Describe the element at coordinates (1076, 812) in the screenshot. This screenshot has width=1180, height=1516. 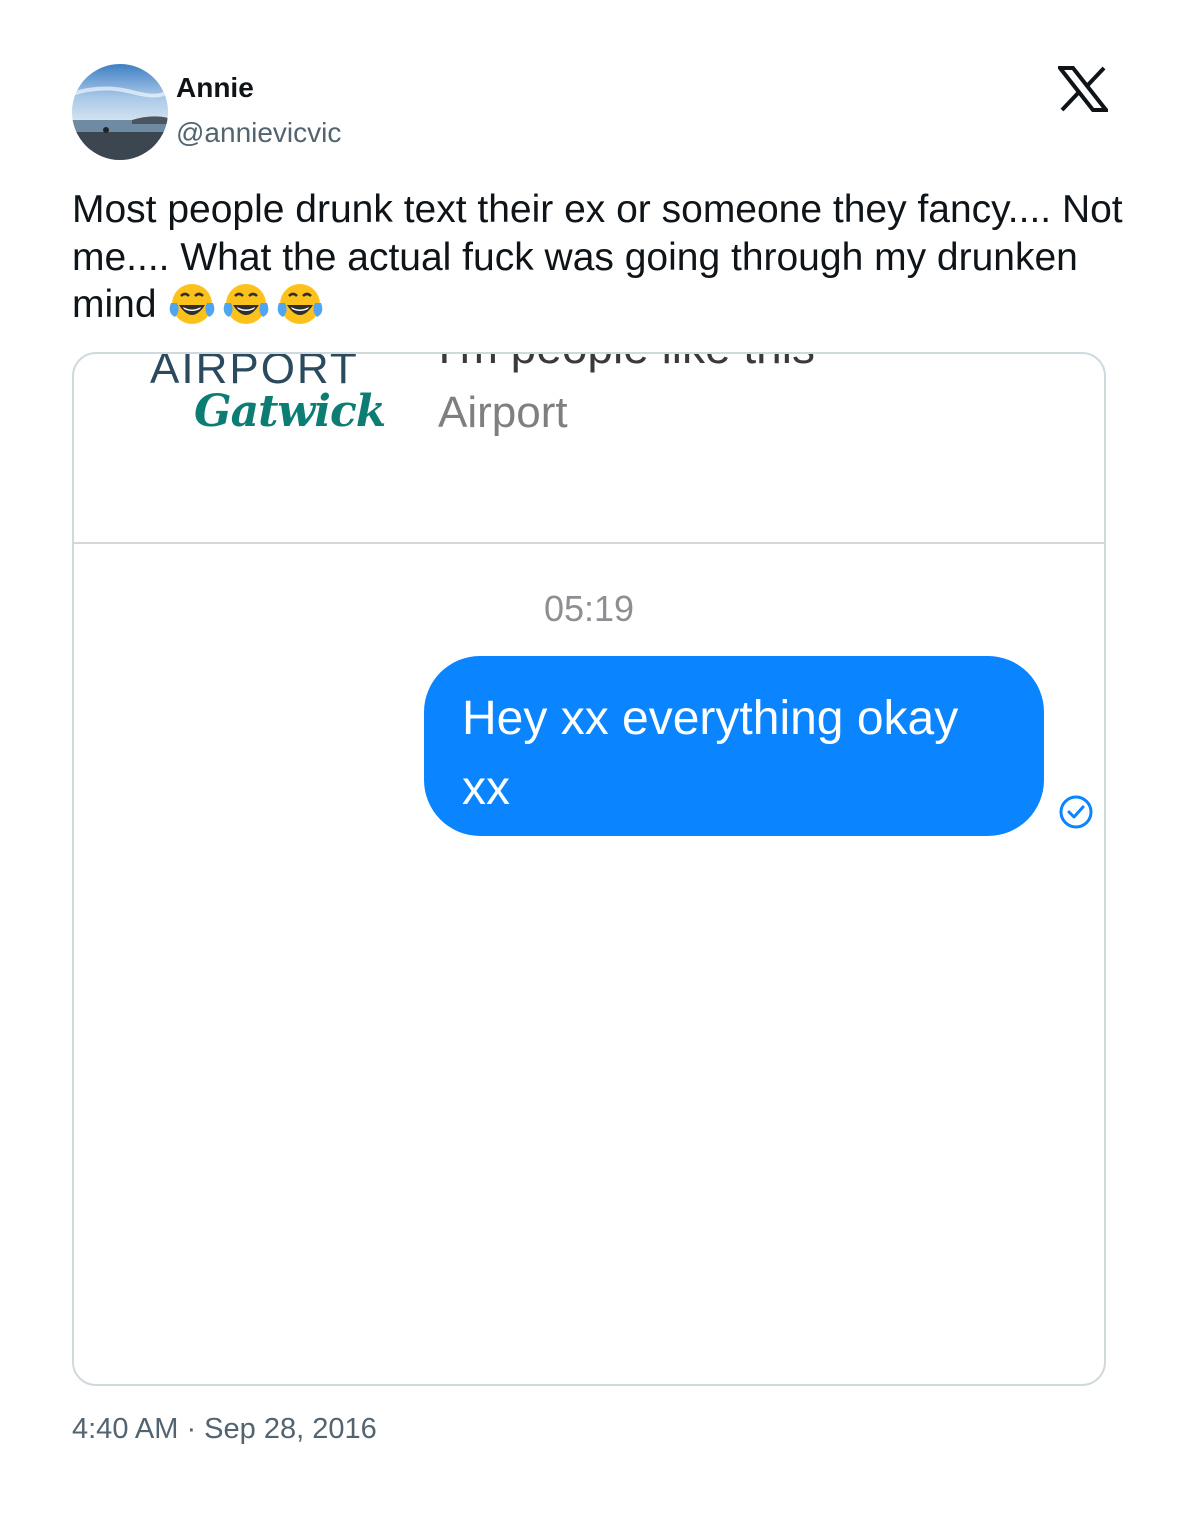
I see `check-circle-icon` at that location.